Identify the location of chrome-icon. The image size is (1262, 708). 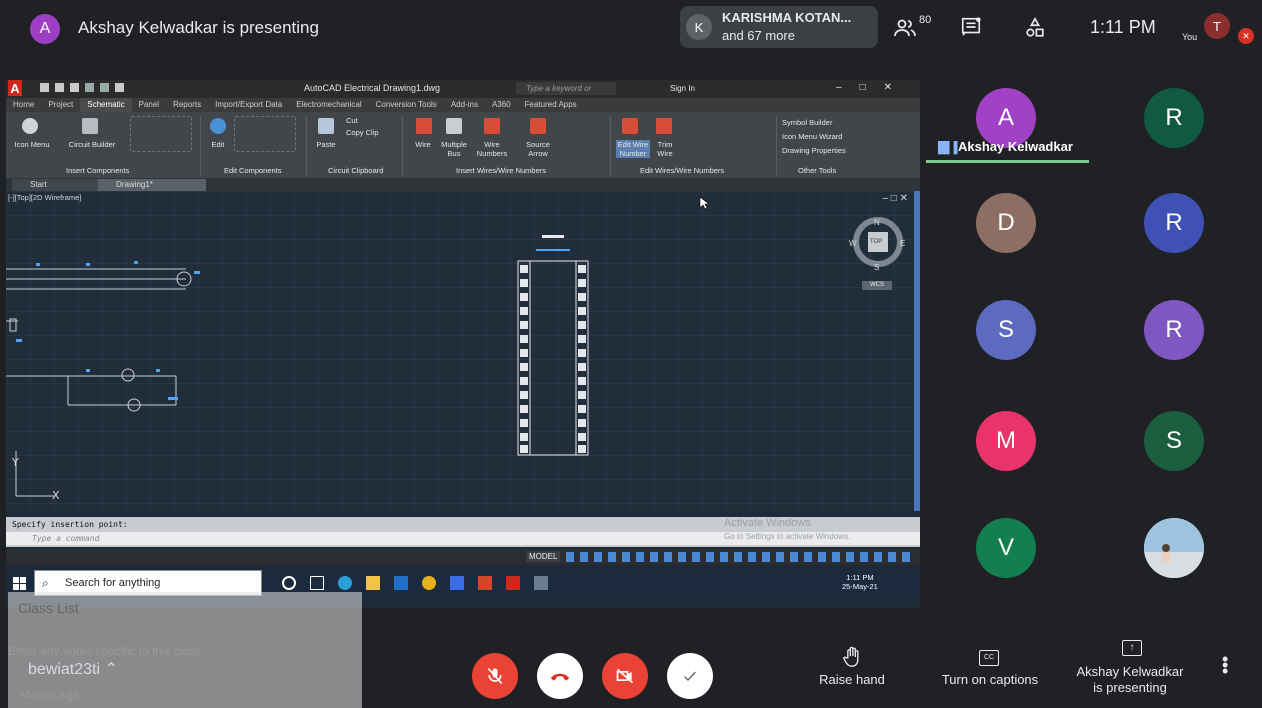
(429, 583).